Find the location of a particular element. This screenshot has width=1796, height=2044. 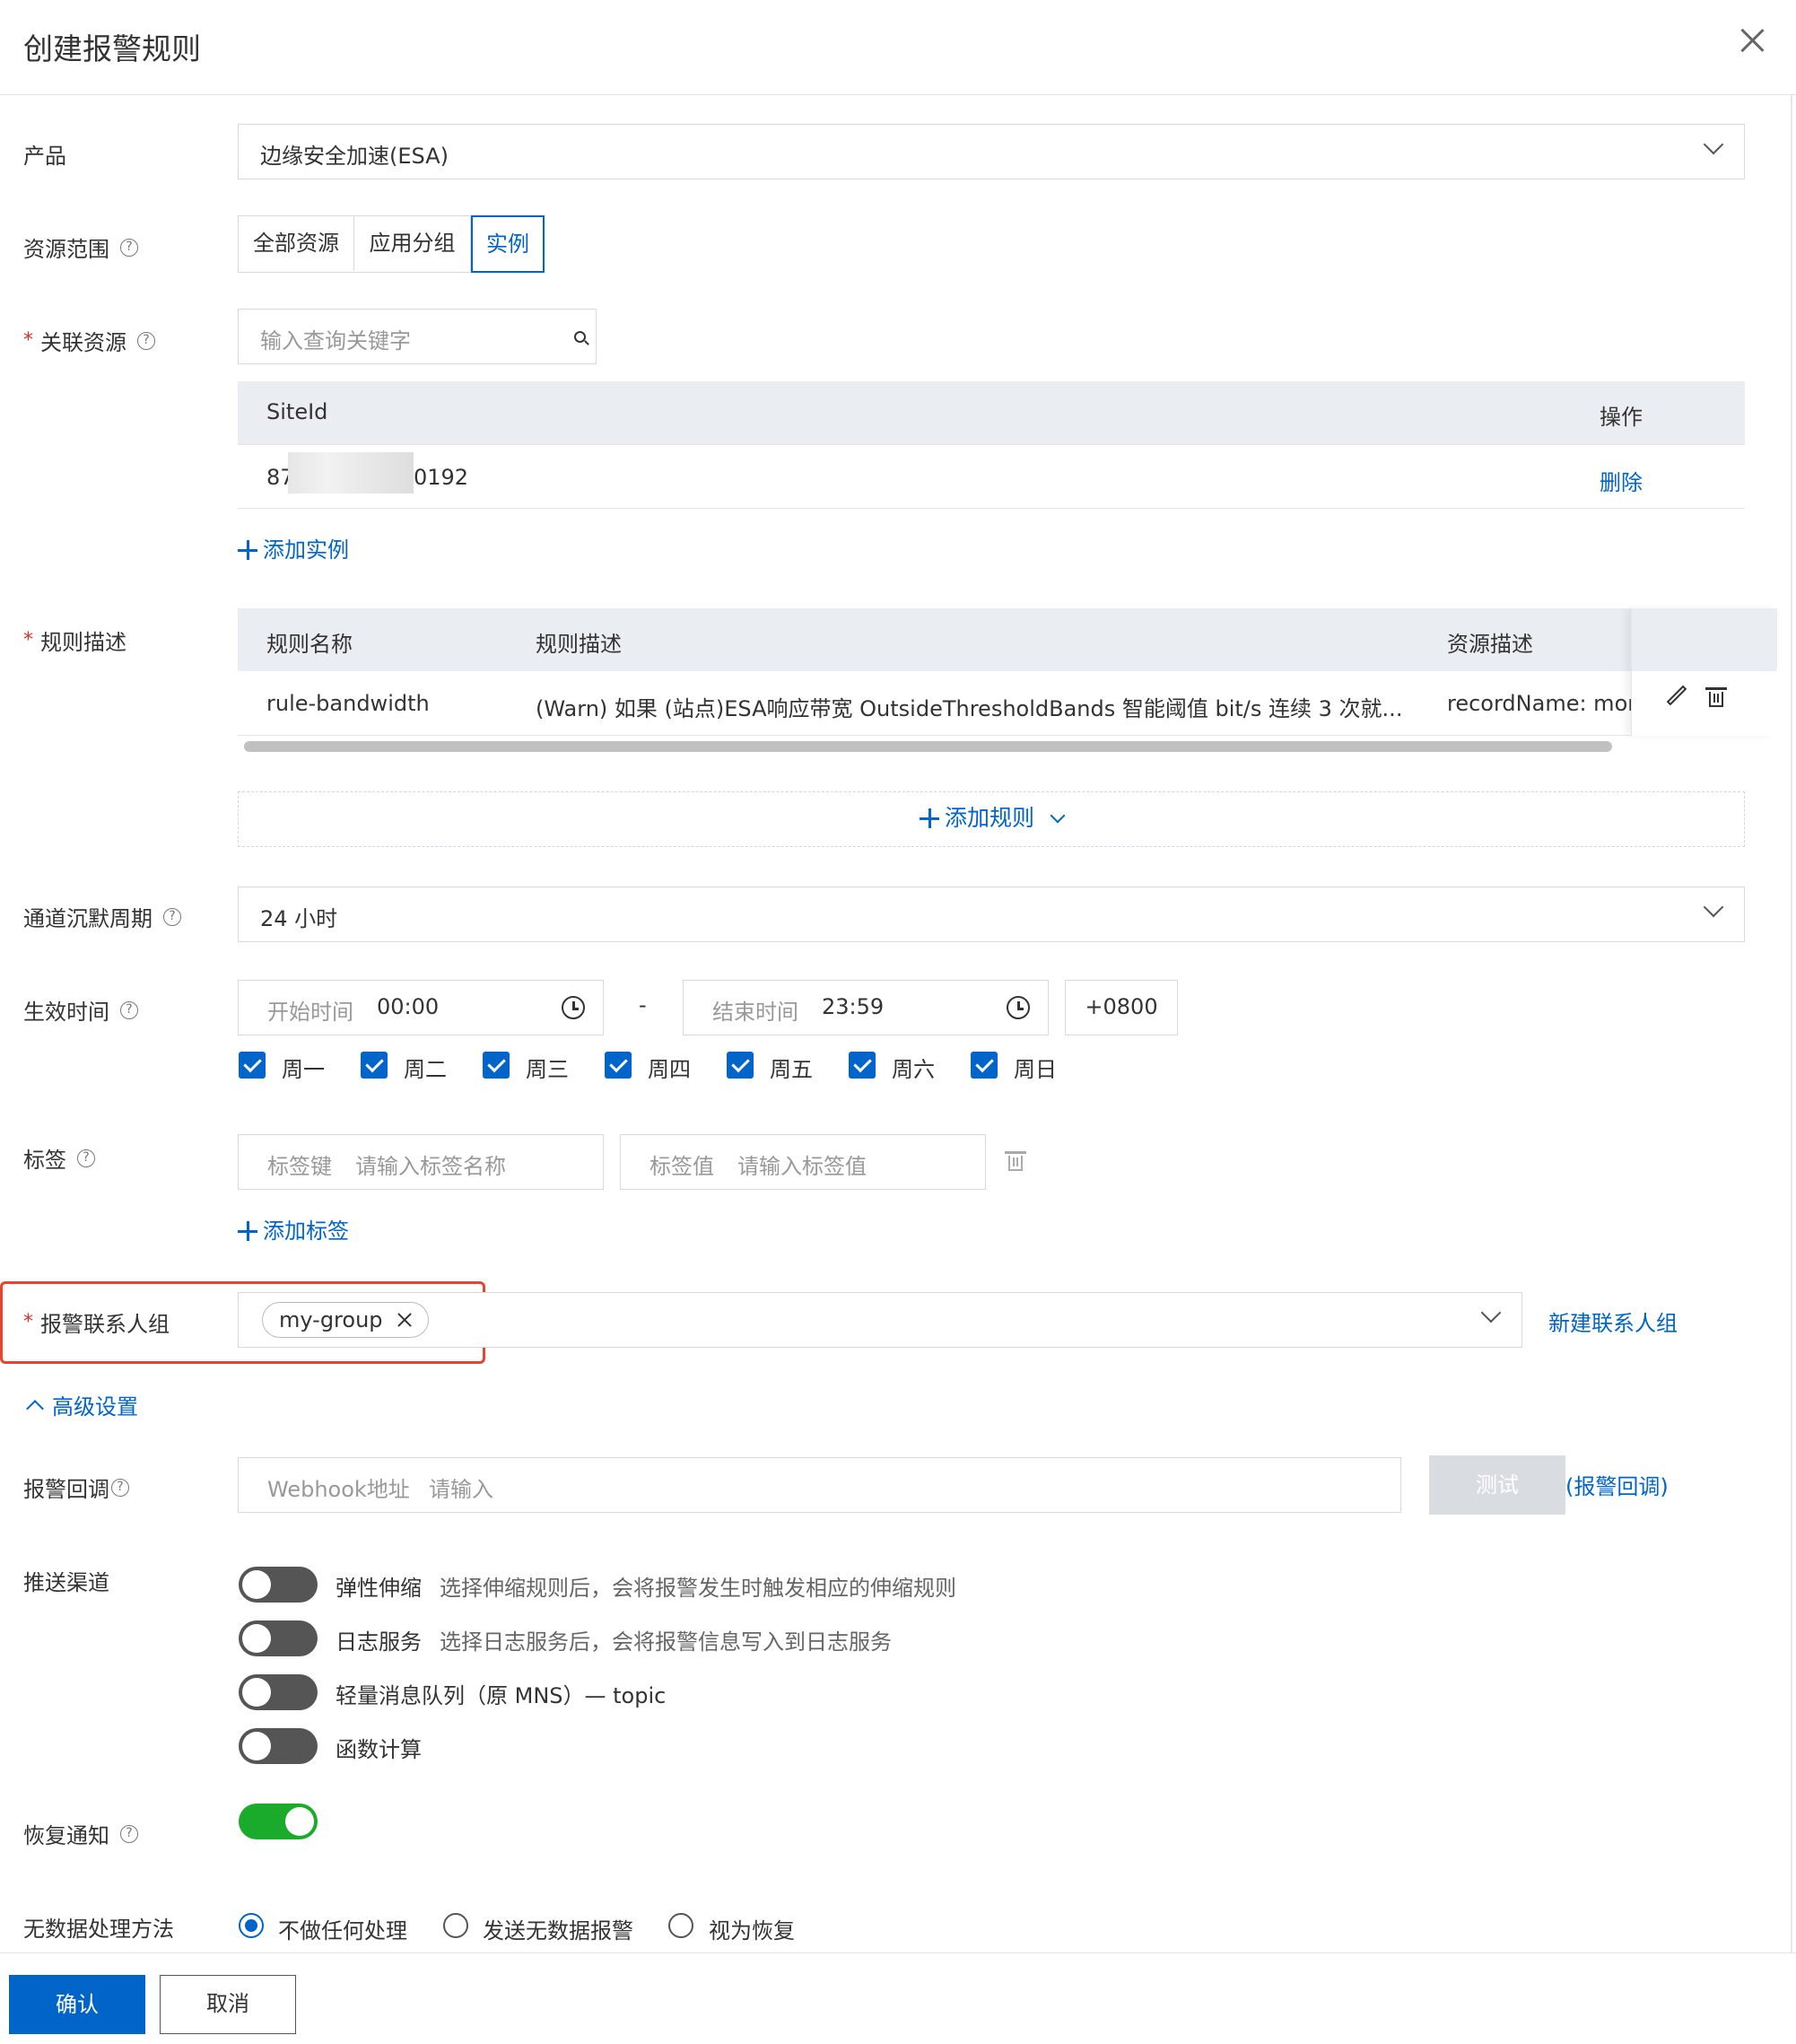

radio-treat-as-recovery is located at coordinates (680, 1925).